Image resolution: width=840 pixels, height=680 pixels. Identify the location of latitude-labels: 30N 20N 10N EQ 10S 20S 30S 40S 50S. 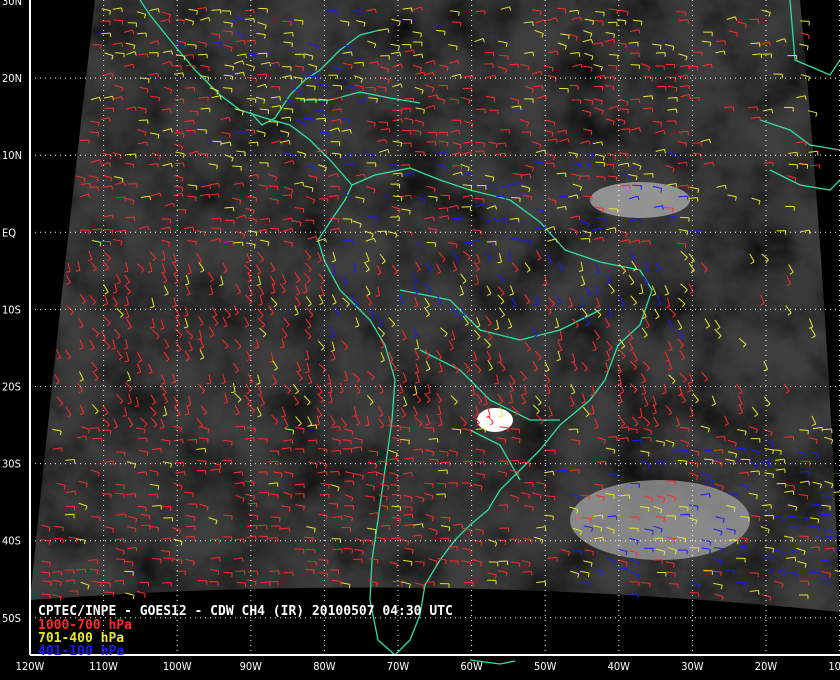
(12, 312).